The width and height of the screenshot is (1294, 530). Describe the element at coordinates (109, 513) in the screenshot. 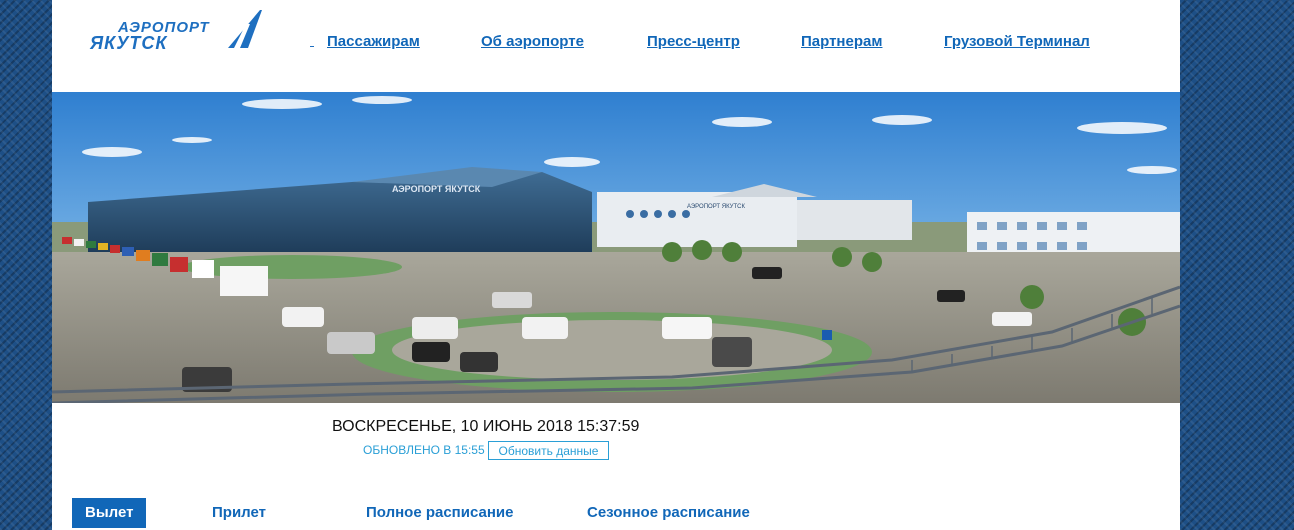

I see `tab-departures: Вылет` at that location.